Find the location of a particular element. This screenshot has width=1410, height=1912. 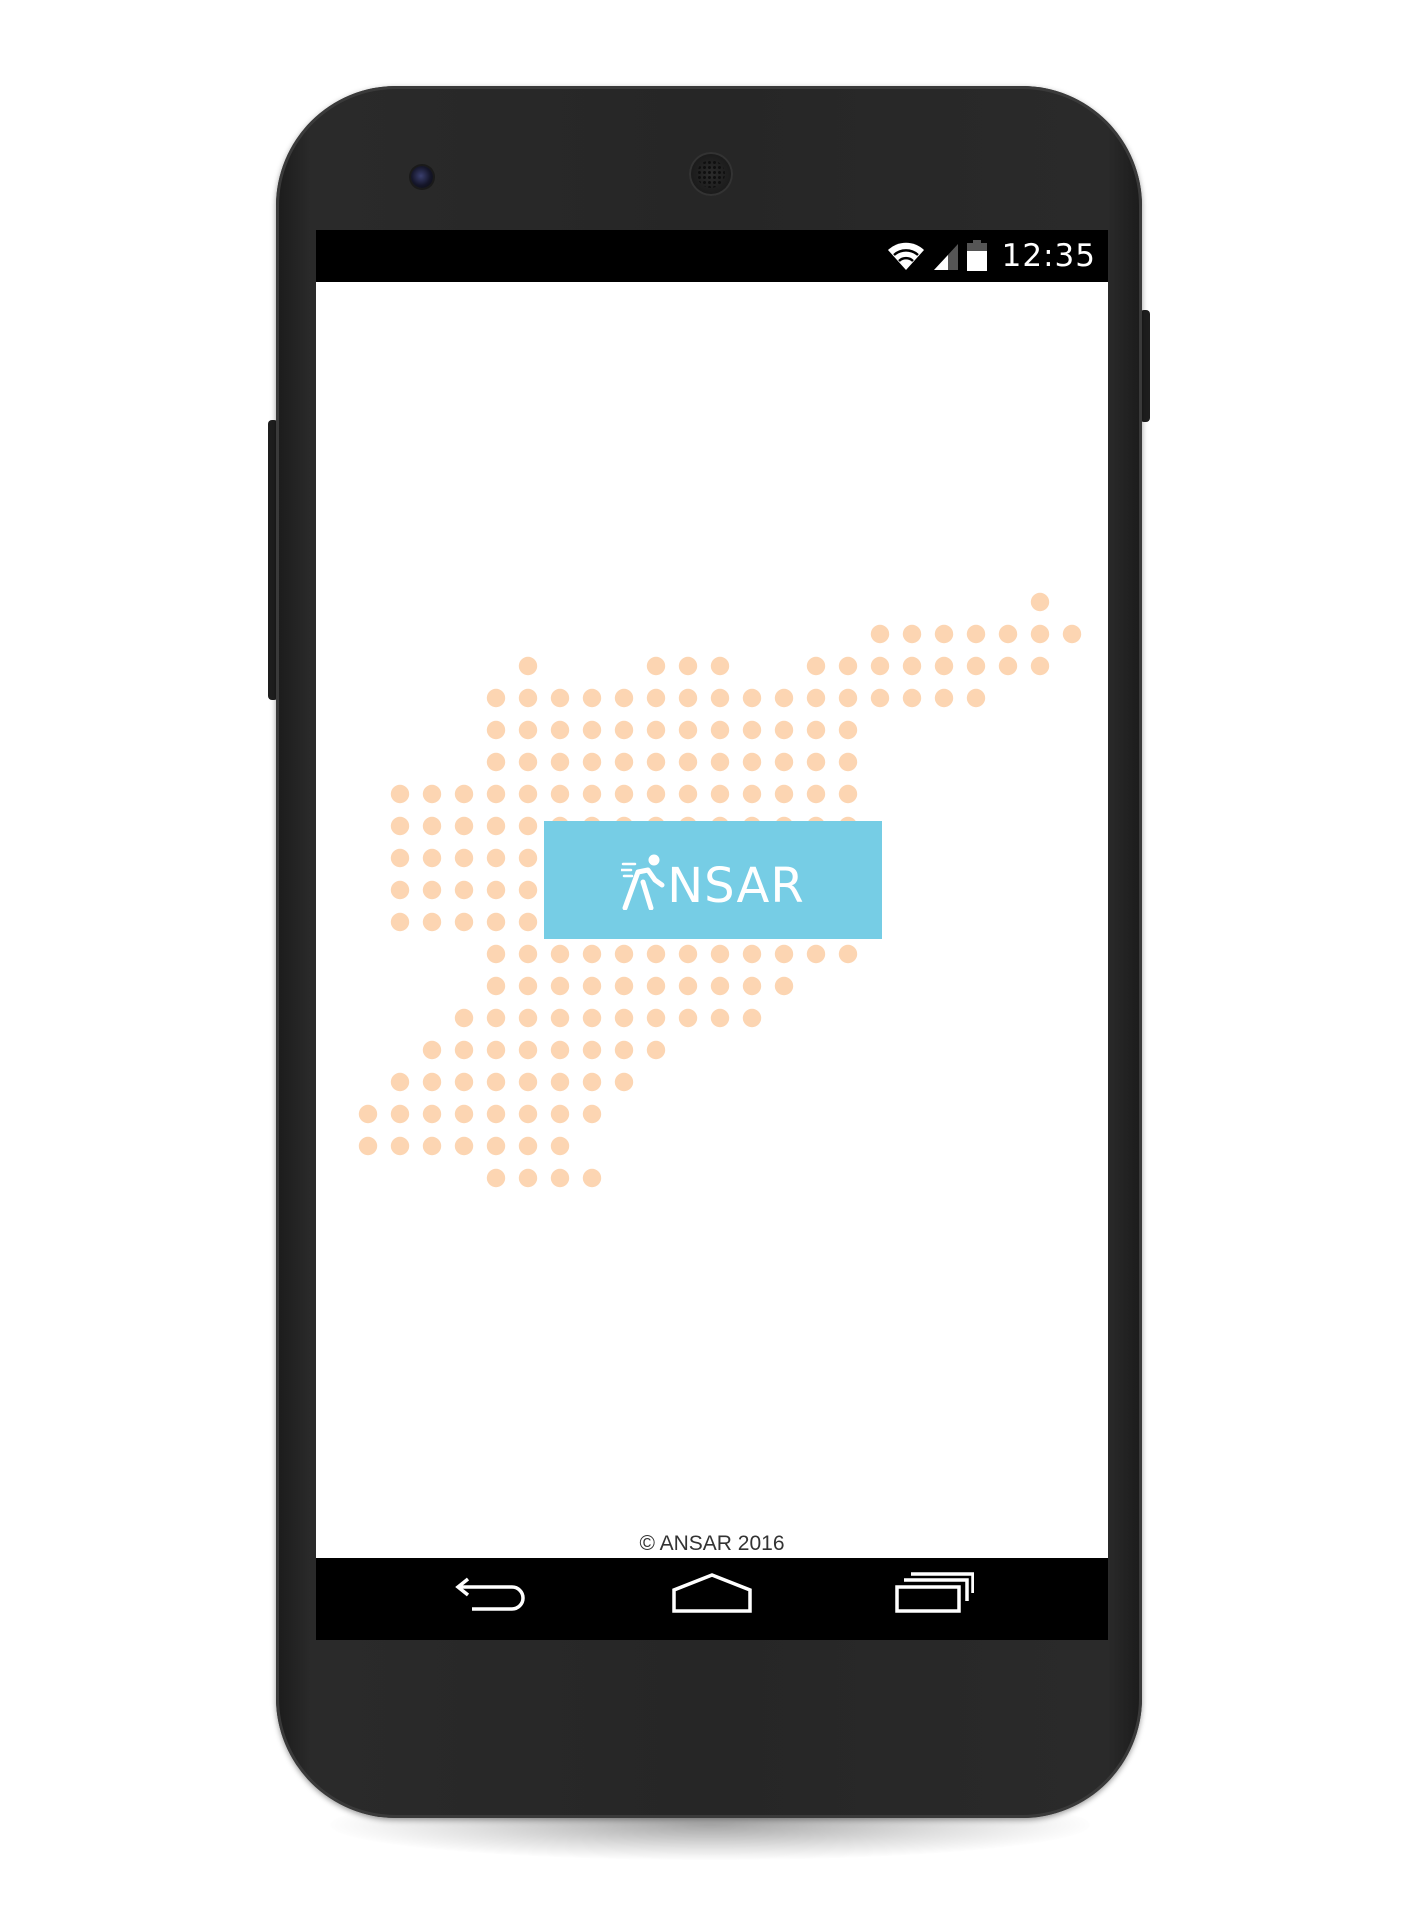

navigation-bar is located at coordinates (712, 1599).